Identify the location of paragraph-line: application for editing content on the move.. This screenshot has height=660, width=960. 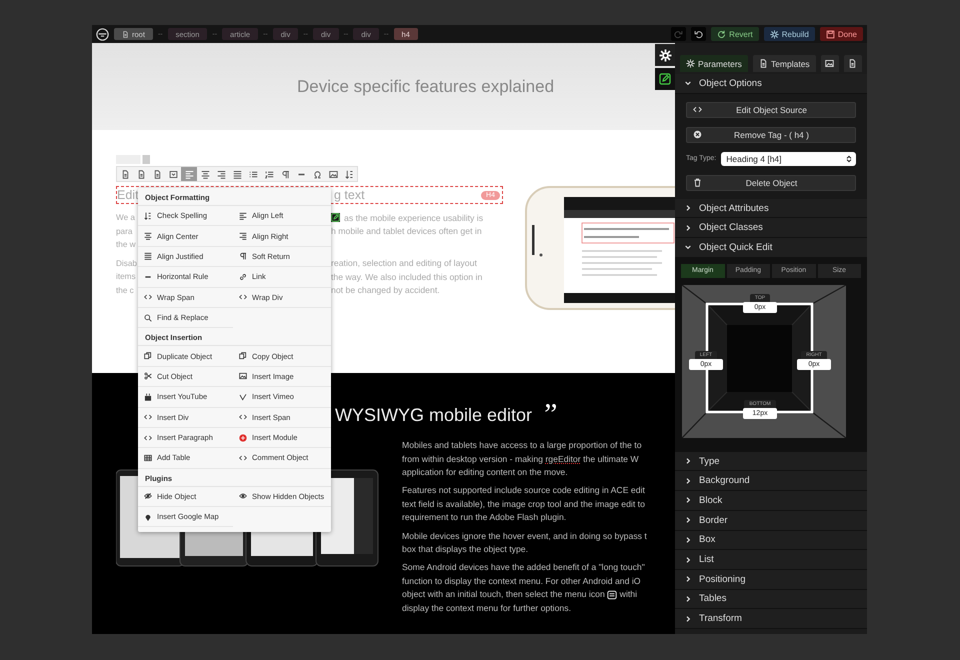
(485, 473).